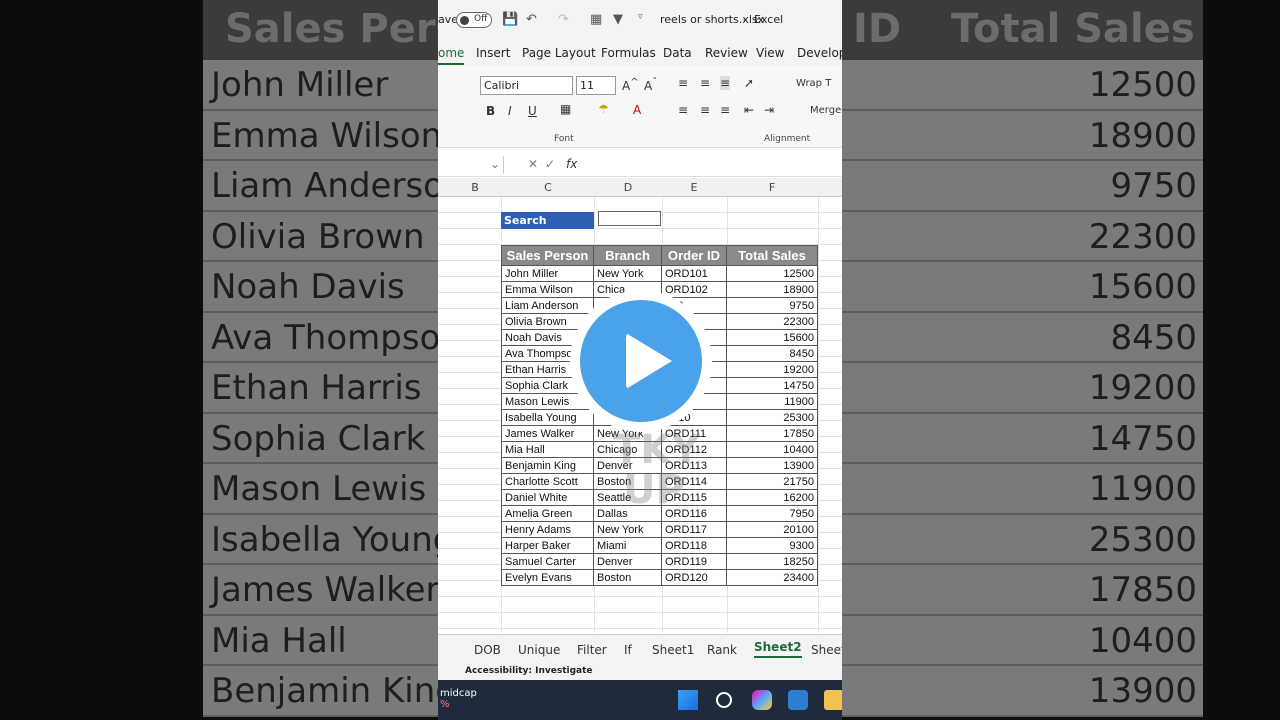 This screenshot has height=720, width=1280. Describe the element at coordinates (772, 273) in the screenshot. I see `table-cell: 12500` at that location.